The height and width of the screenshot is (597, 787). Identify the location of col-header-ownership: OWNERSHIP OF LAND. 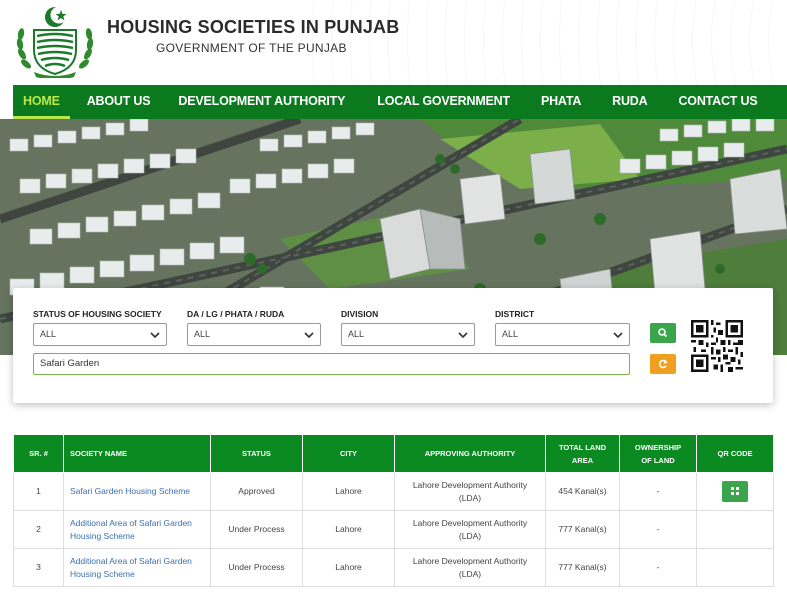
(658, 453).